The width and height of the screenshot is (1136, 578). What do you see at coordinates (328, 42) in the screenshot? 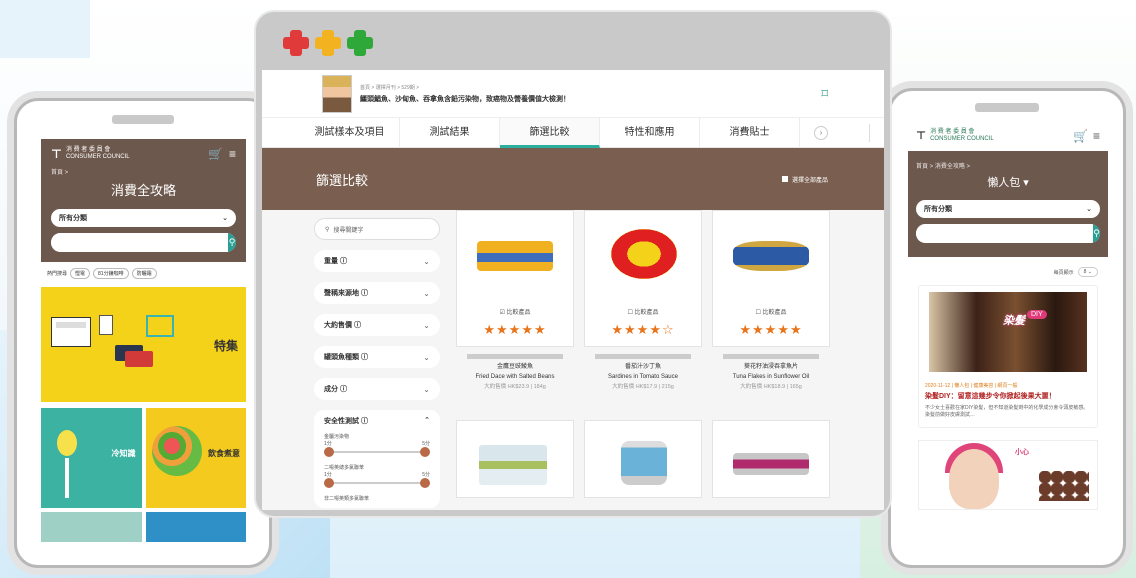
I see `minimize-window-icon` at bounding box center [328, 42].